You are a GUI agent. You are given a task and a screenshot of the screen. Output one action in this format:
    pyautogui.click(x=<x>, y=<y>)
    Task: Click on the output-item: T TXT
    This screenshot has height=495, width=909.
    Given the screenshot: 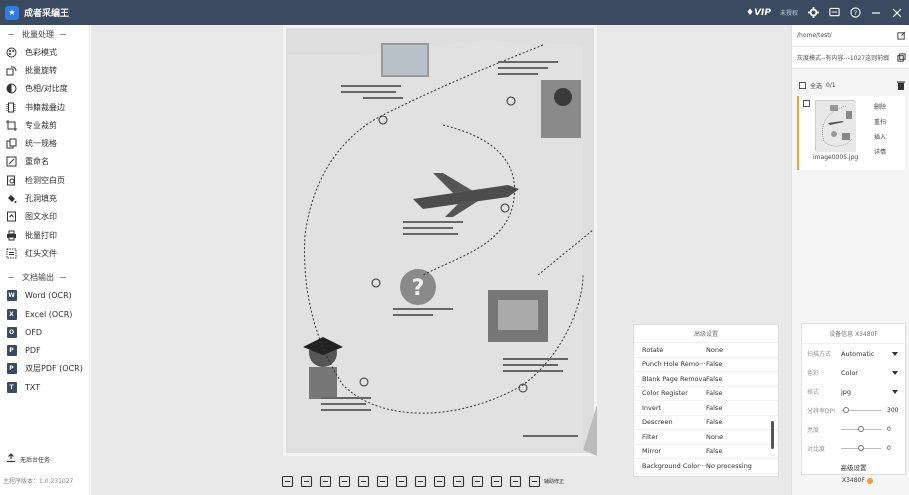 What is the action you would take?
    pyautogui.click(x=44, y=387)
    